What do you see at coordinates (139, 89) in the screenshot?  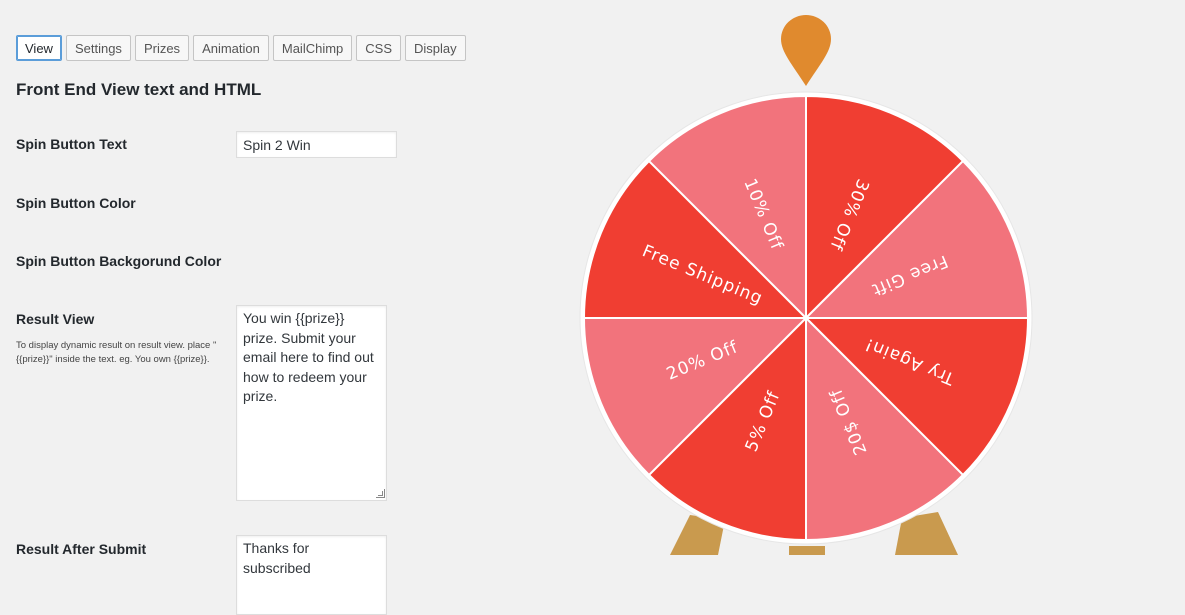 I see `section-title: Front End View text and HTML` at bounding box center [139, 89].